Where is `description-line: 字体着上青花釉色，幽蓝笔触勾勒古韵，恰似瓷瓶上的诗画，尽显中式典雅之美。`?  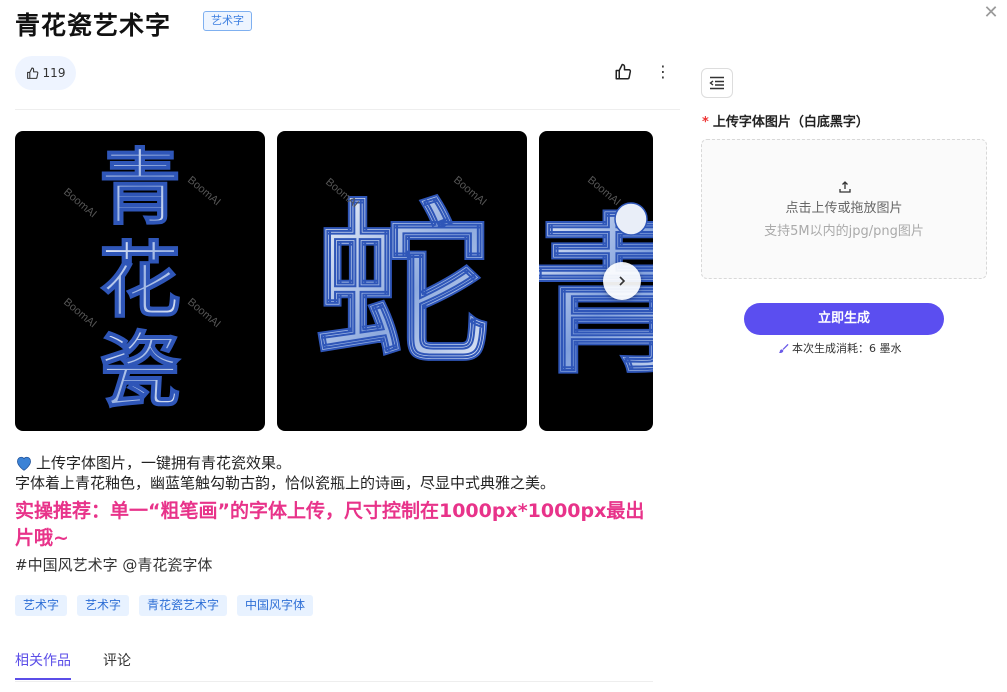 description-line: 字体着上青花釉色，幽蓝笔触勾勒古韵，恰似瓷瓶上的诗画，尽显中式典雅之美。 is located at coordinates (285, 483).